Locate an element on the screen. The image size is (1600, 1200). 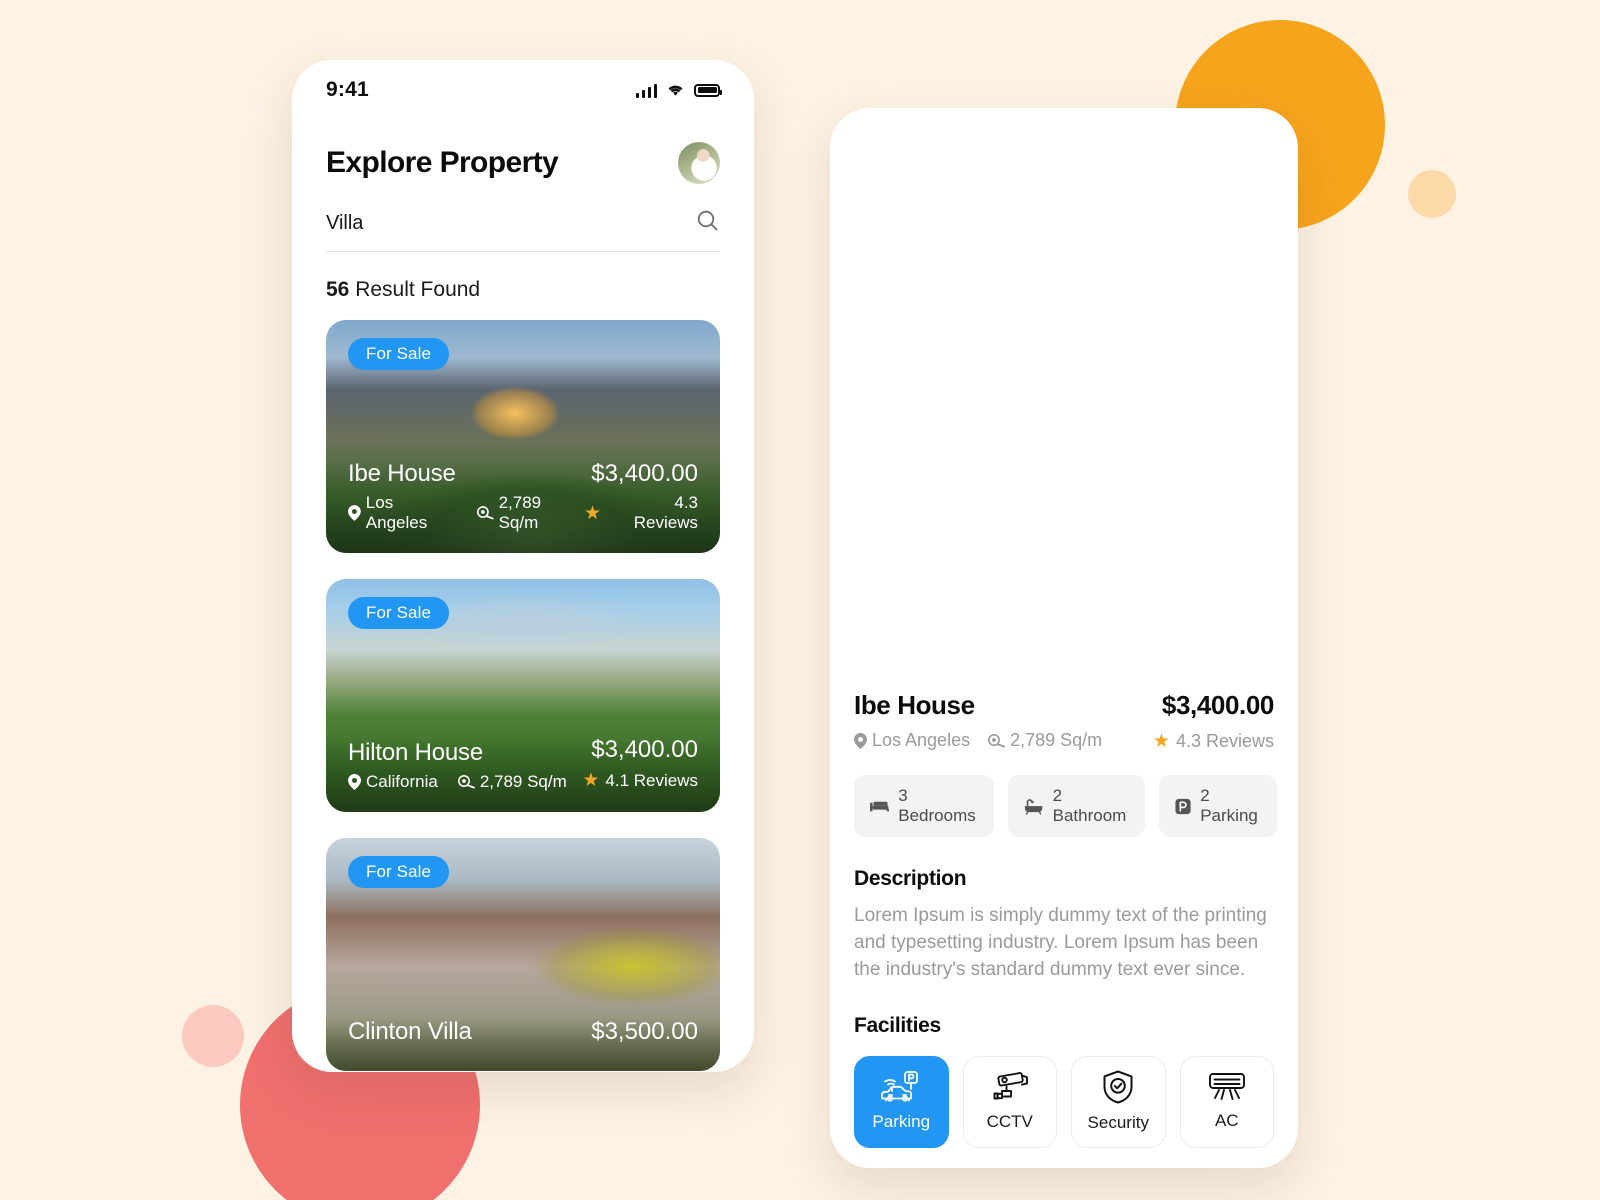
carousel-dots is located at coordinates (1064, 636).